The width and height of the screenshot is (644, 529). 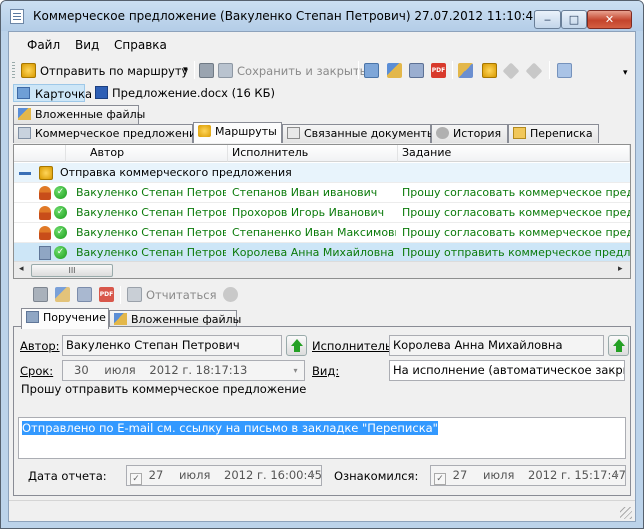 What do you see at coordinates (79, 114) in the screenshot?
I see `tab-attached-files: Вложенные файлы` at bounding box center [79, 114].